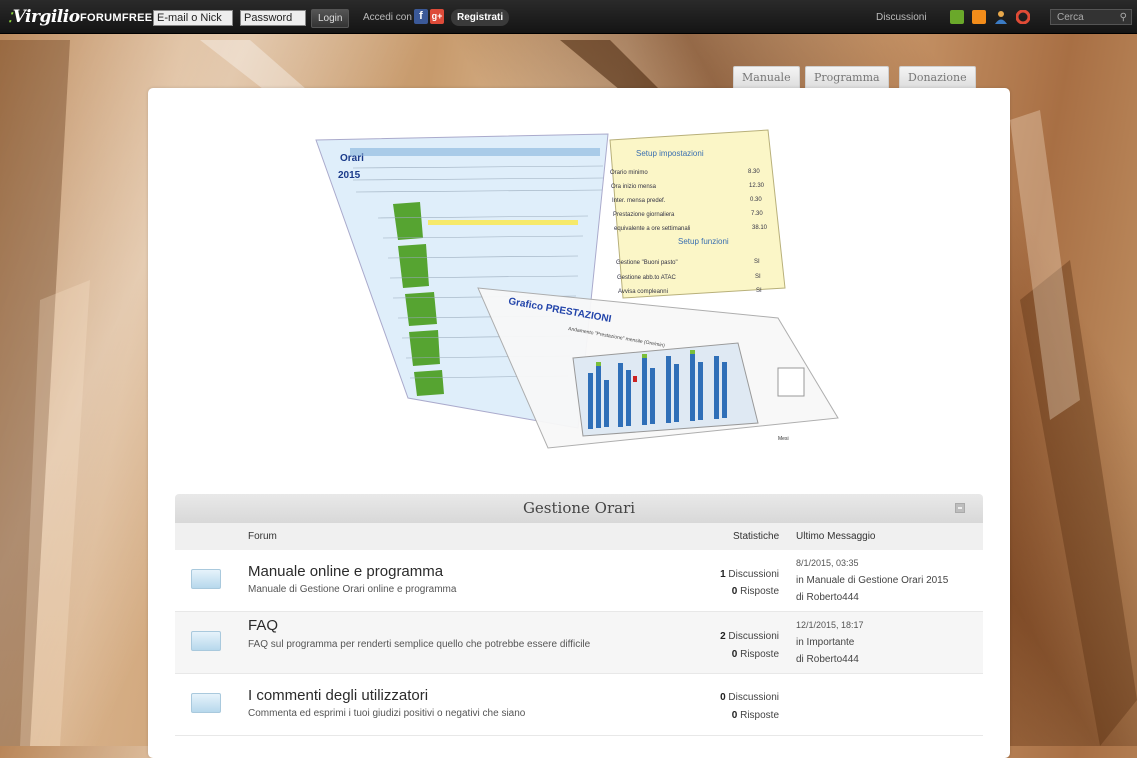 This screenshot has width=1137, height=758. Describe the element at coordinates (847, 77) in the screenshot. I see `tab-programma: Programma` at that location.